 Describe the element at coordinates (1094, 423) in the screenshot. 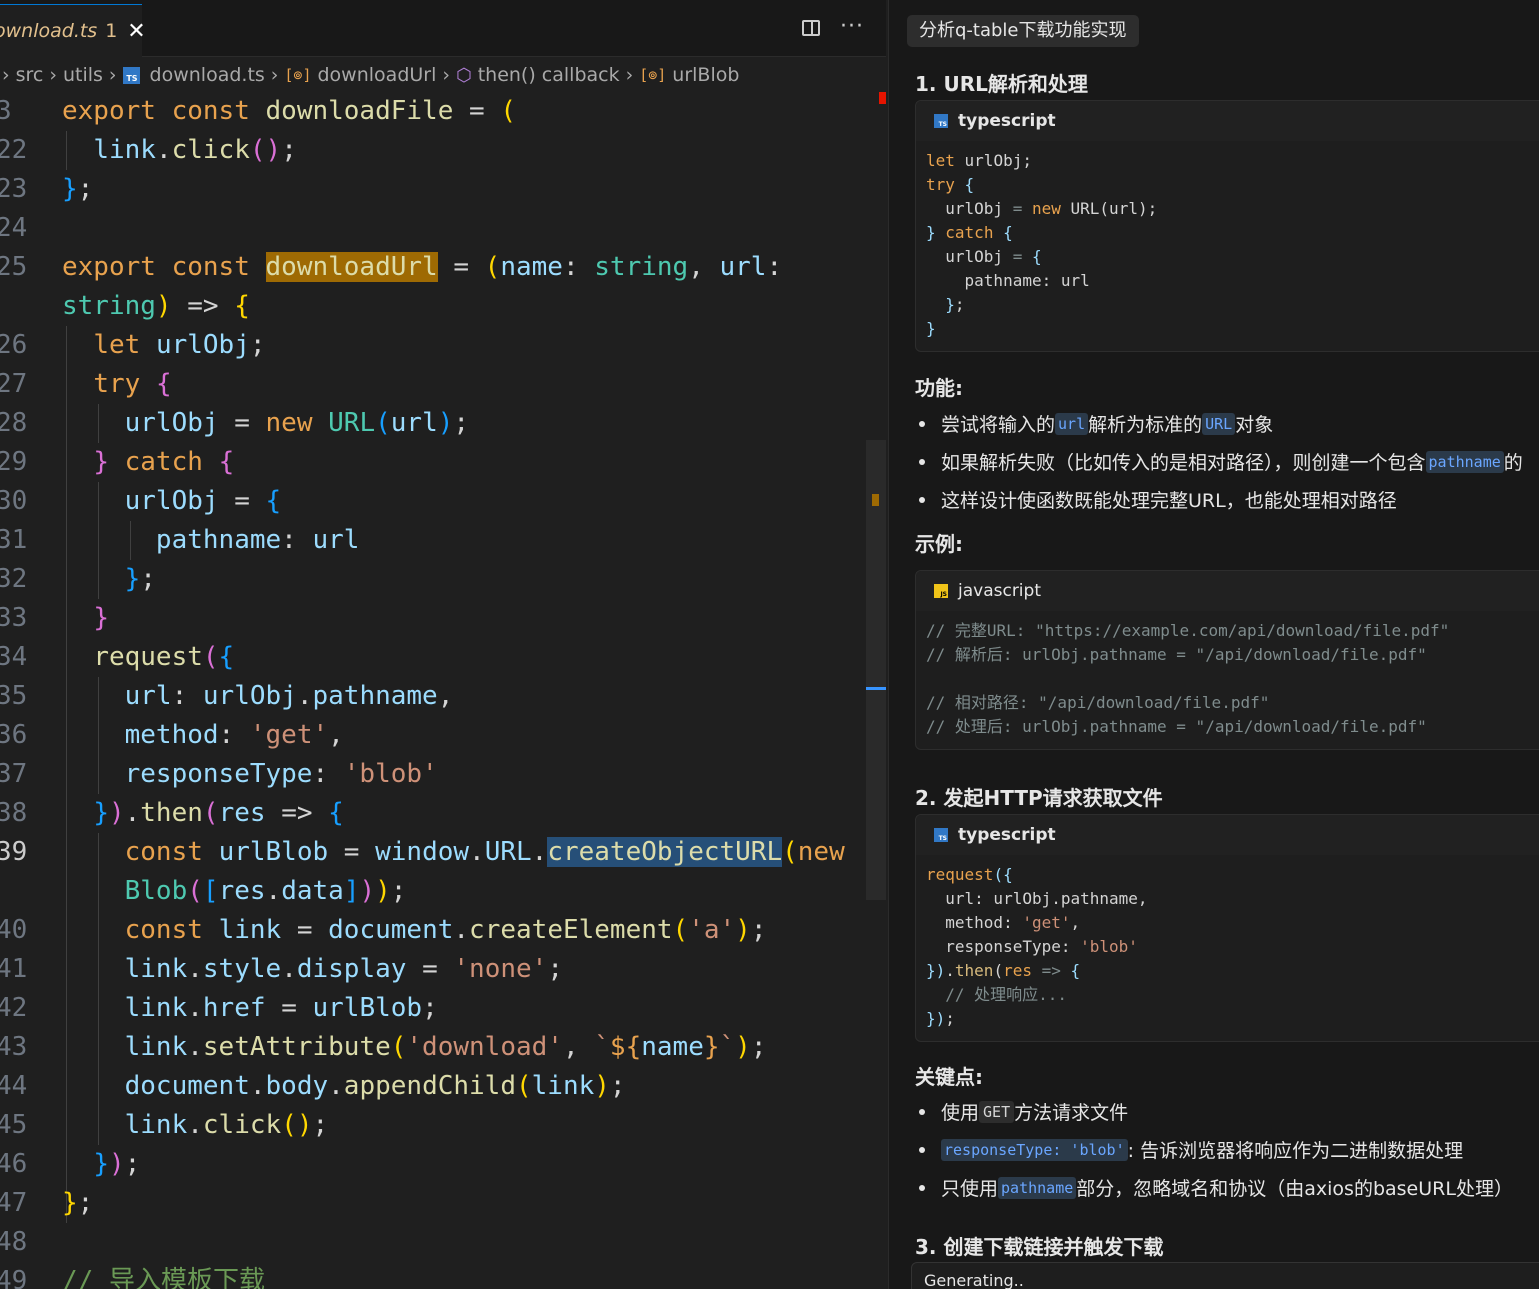

I see `list-item: 尝试将输入的 url 解析为标准的 URL 对象` at that location.